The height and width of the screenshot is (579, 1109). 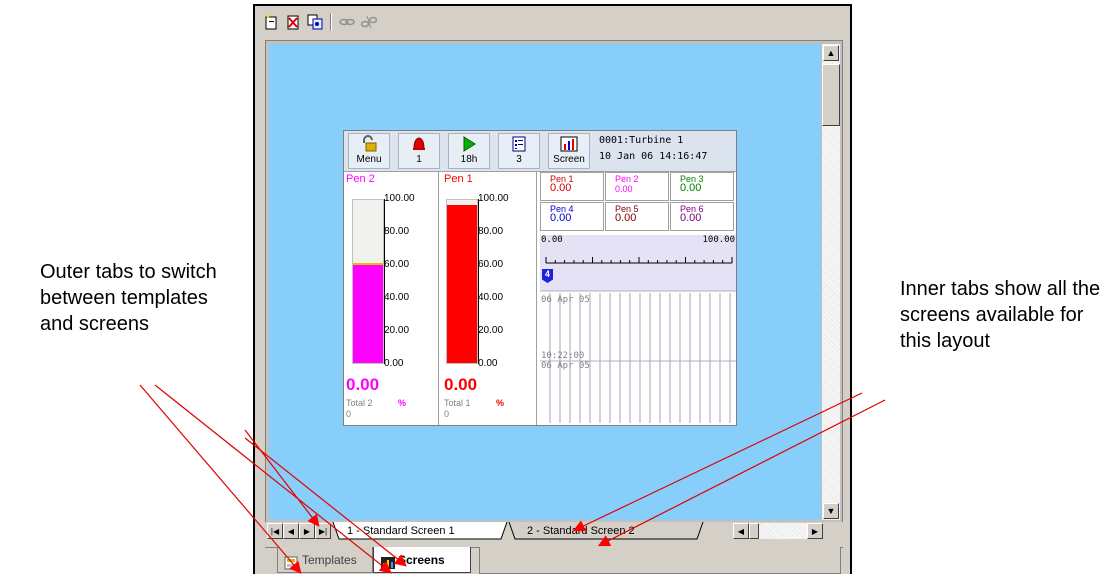 I want to click on outer-tabs-empty-area, so click(x=660, y=560).